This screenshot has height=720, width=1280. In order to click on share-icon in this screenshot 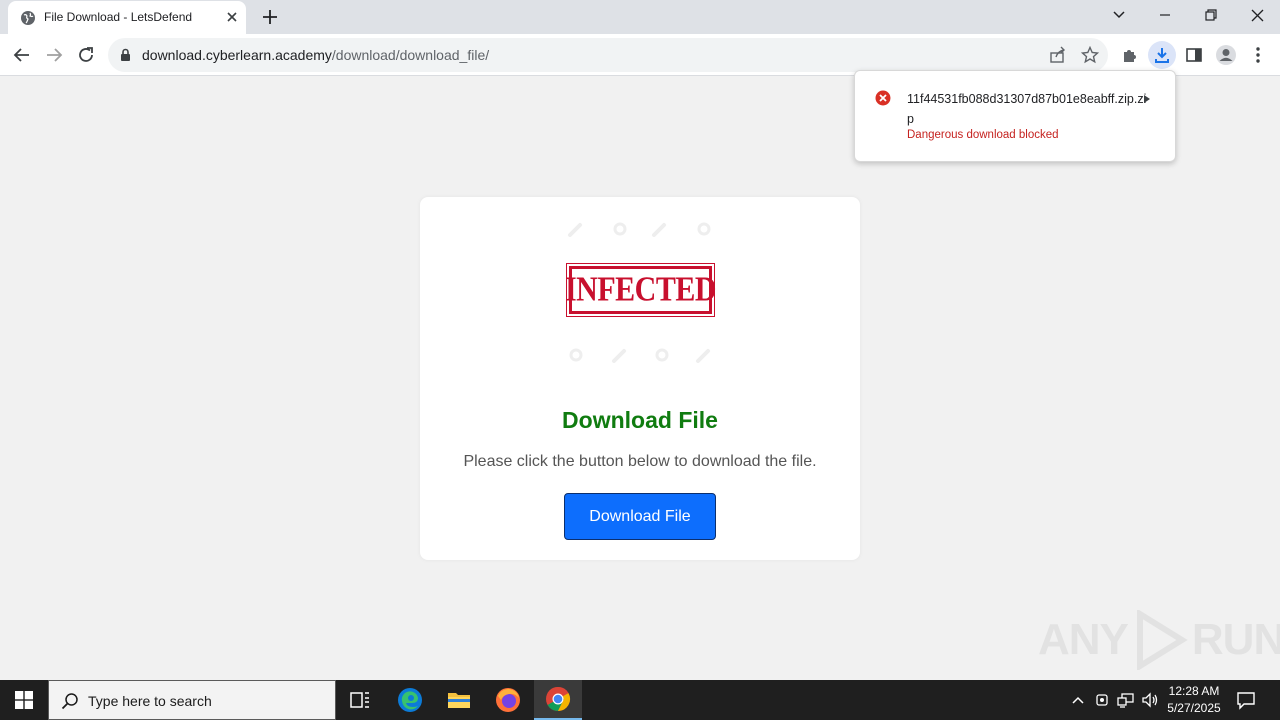, I will do `click(1058, 55)`.